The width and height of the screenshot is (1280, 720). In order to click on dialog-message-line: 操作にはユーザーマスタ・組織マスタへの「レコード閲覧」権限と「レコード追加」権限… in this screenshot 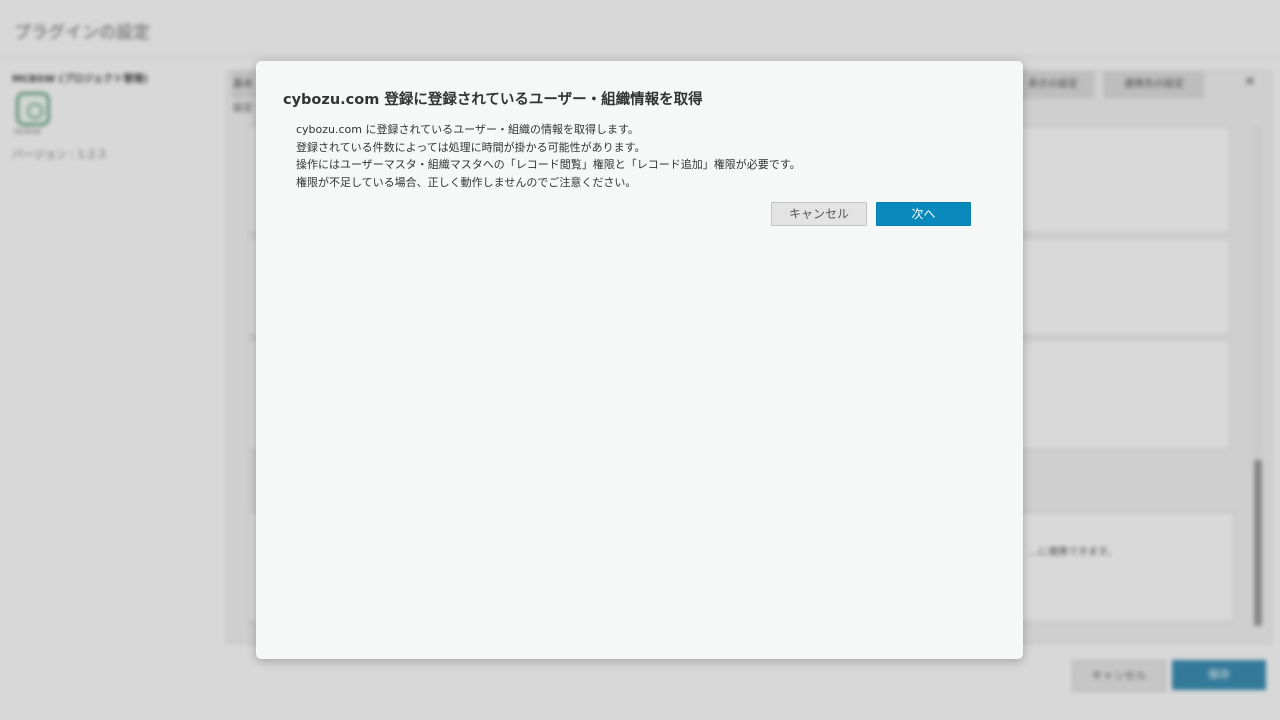, I will do `click(548, 164)`.